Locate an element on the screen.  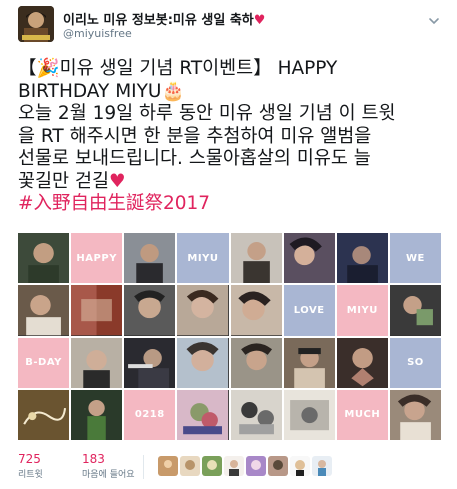
tweet-line-1: 【🎉미유 생일 기념 RT이벤트】 HAPPY is located at coordinates (230, 69).